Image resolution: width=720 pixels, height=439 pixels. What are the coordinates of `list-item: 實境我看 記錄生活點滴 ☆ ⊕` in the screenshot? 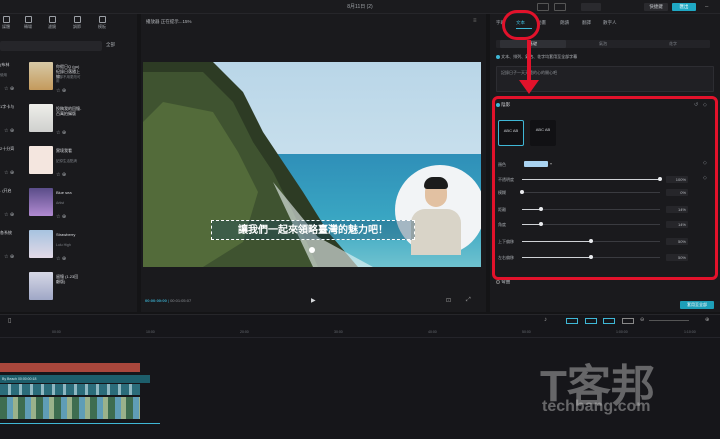 It's located at (55, 164).